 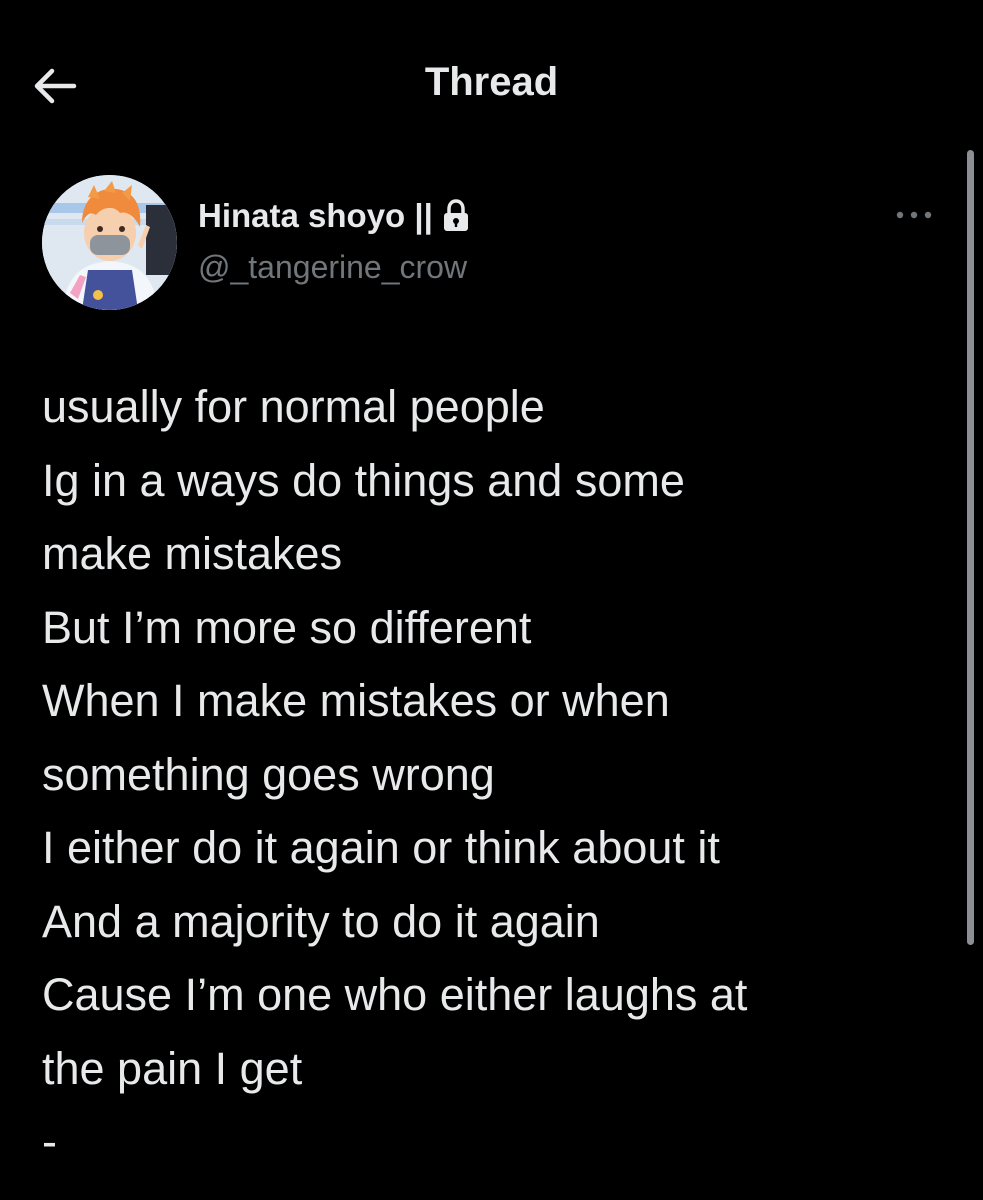 I want to click on more-horizontal-icon, so click(x=914, y=215).